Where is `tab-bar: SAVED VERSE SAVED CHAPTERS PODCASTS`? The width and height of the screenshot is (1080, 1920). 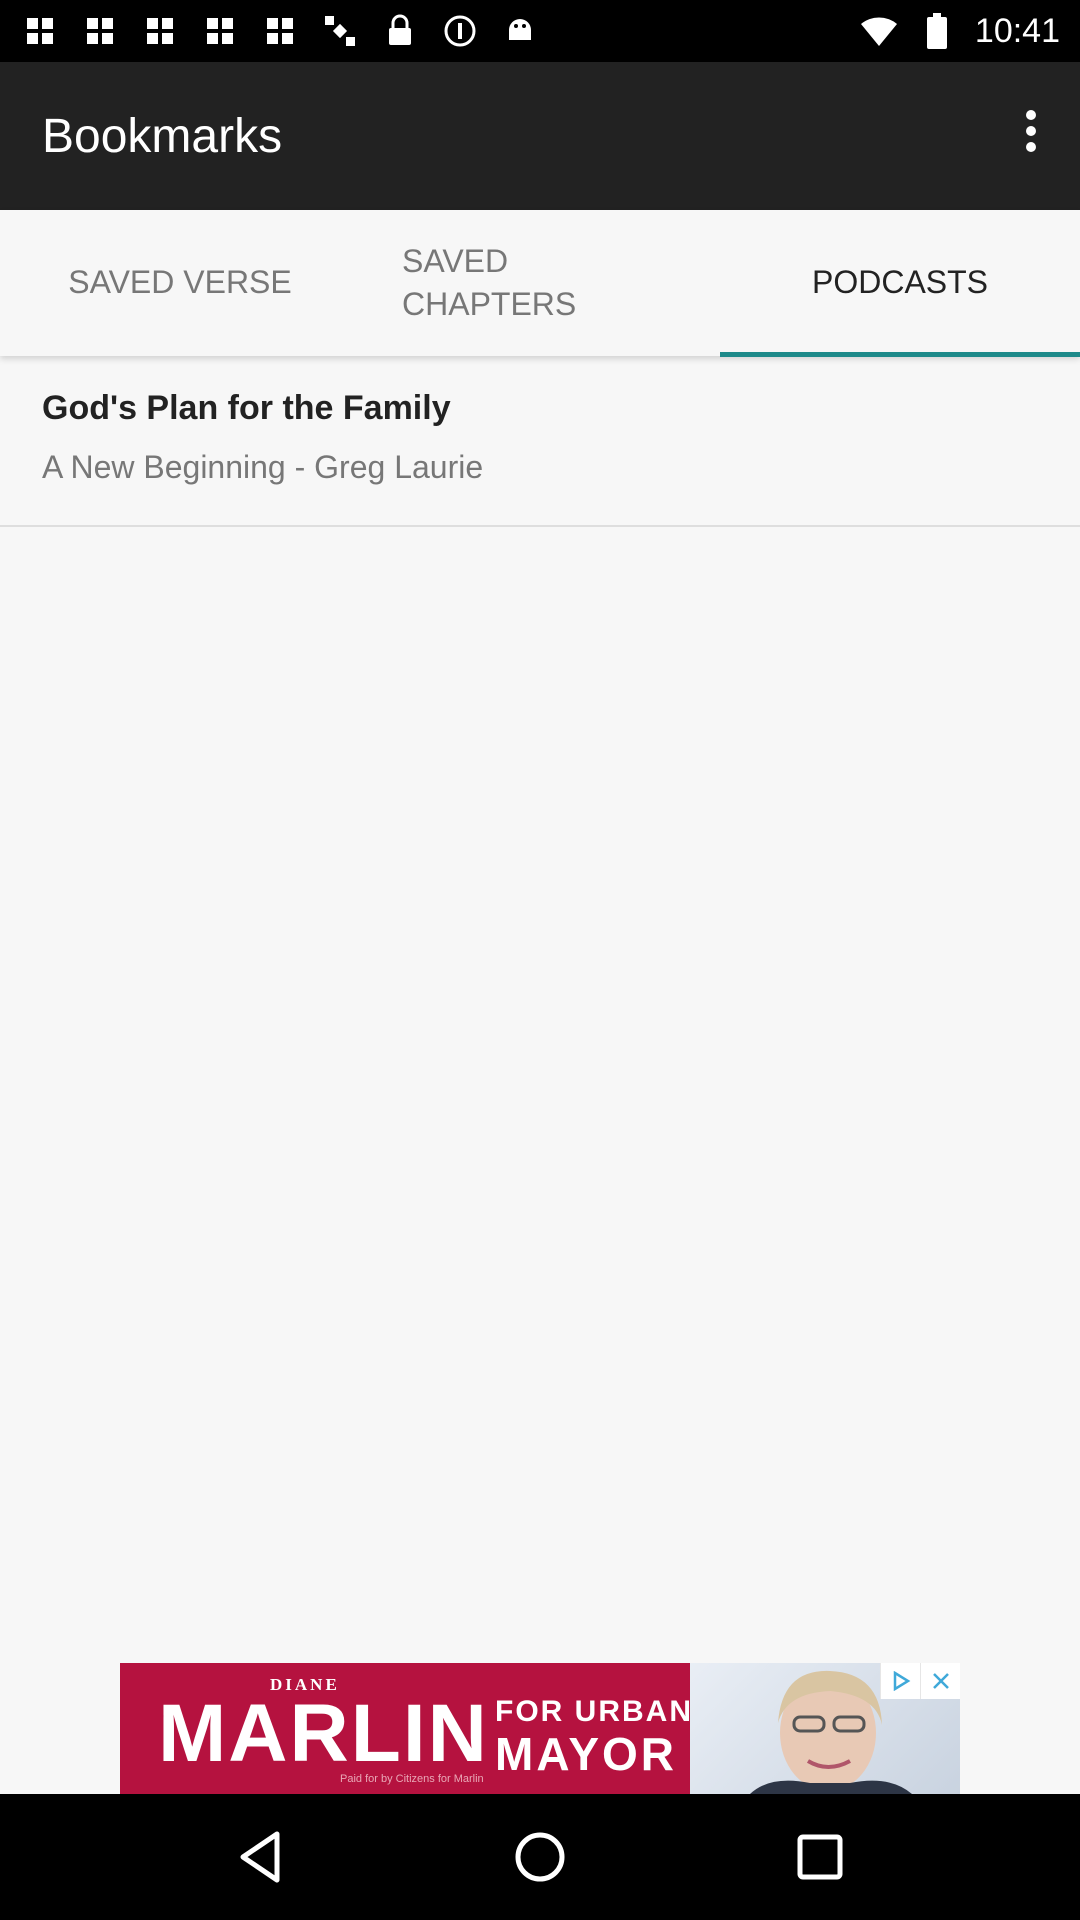 tab-bar: SAVED VERSE SAVED CHAPTERS PODCASTS is located at coordinates (540, 283).